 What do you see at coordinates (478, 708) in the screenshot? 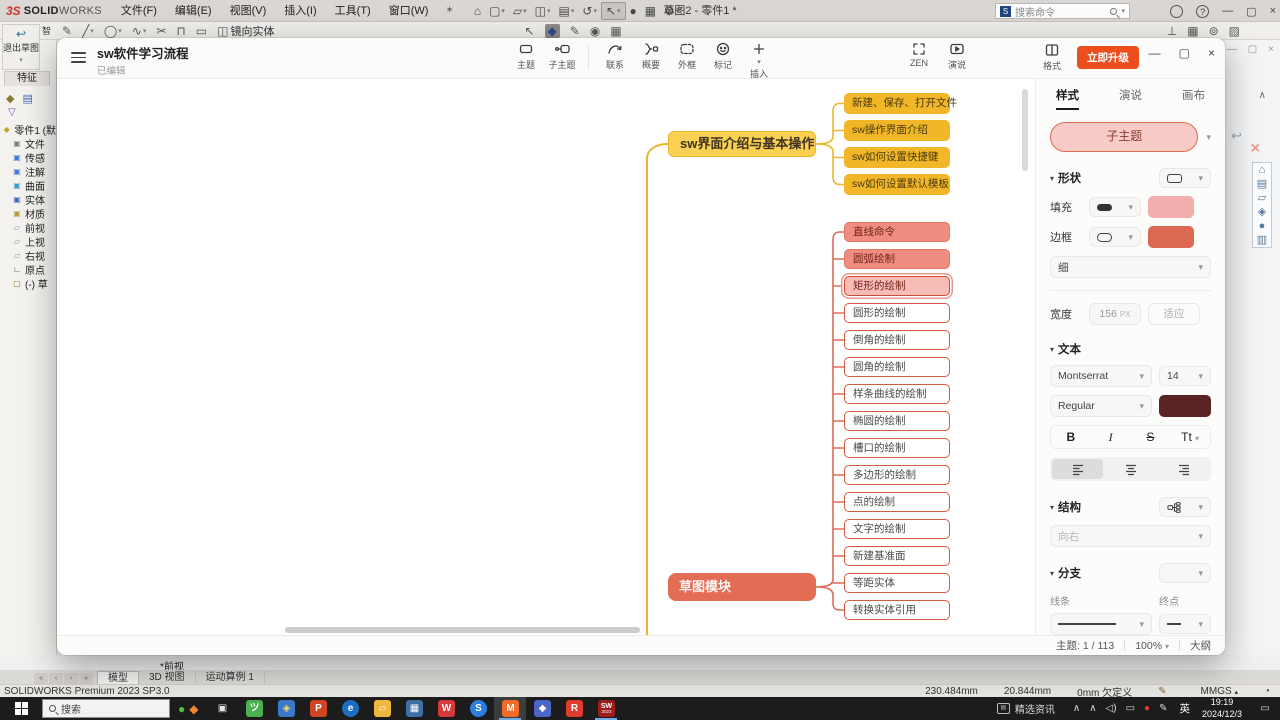
I see `app-s-blue: S` at bounding box center [478, 708].